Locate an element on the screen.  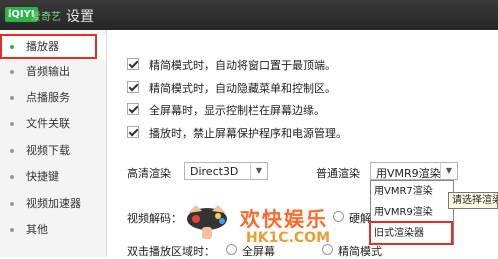
hard-decode-radio is located at coordinates (338, 216).